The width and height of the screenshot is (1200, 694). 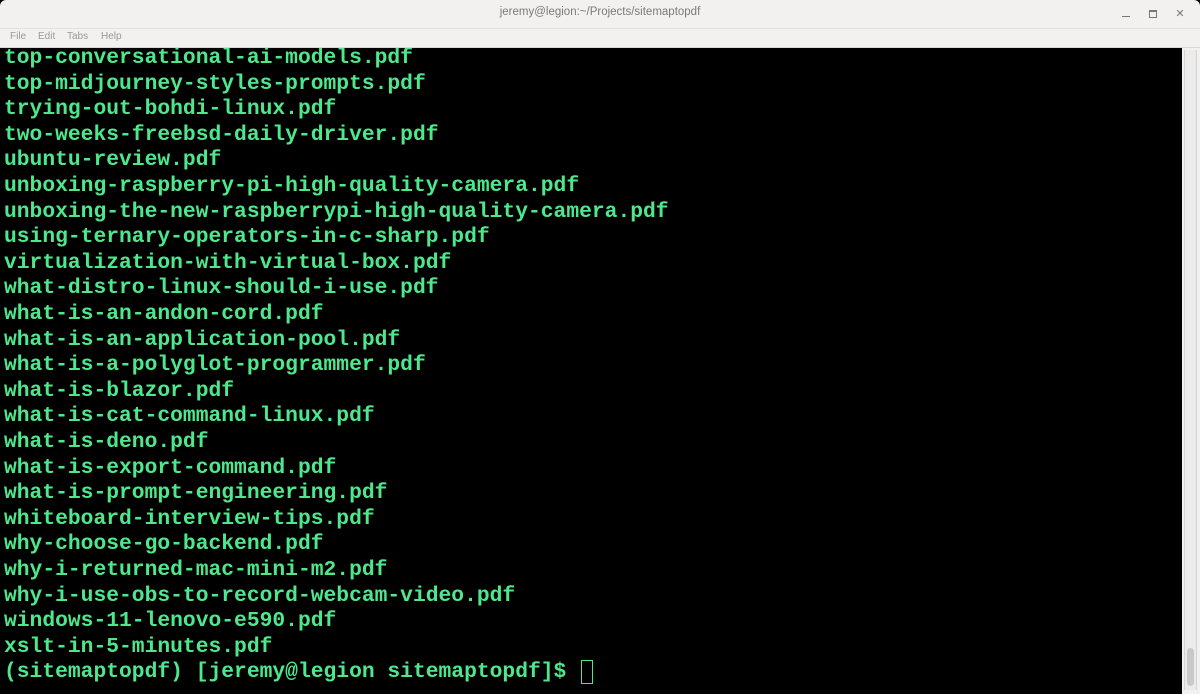 I want to click on output-line: why-i-returned-mac-mini-m2.pdf, so click(x=196, y=570).